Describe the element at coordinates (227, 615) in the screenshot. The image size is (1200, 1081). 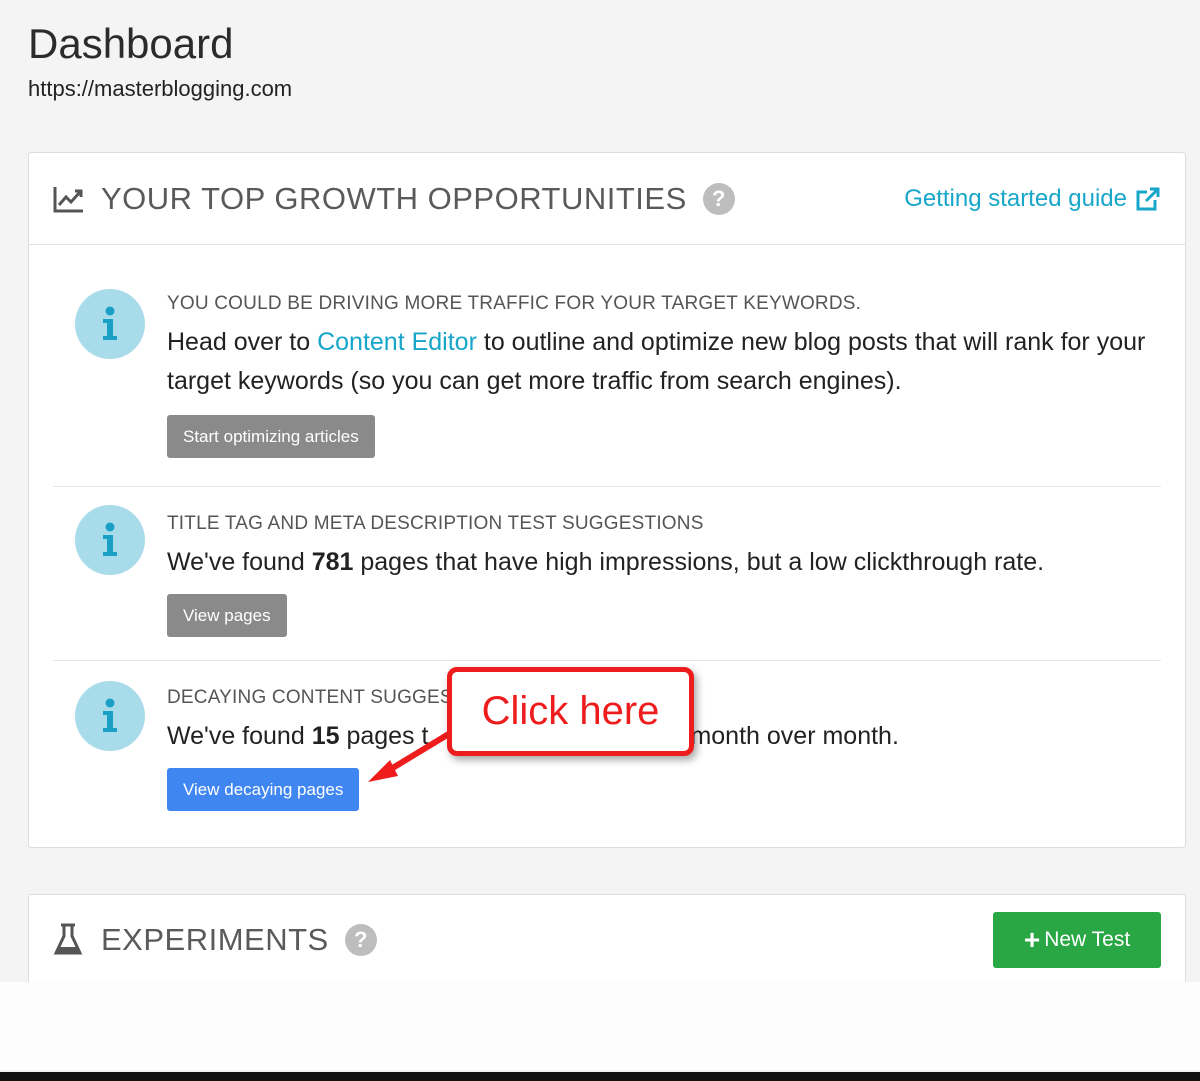
I see `view-pages-button: View pages` at that location.